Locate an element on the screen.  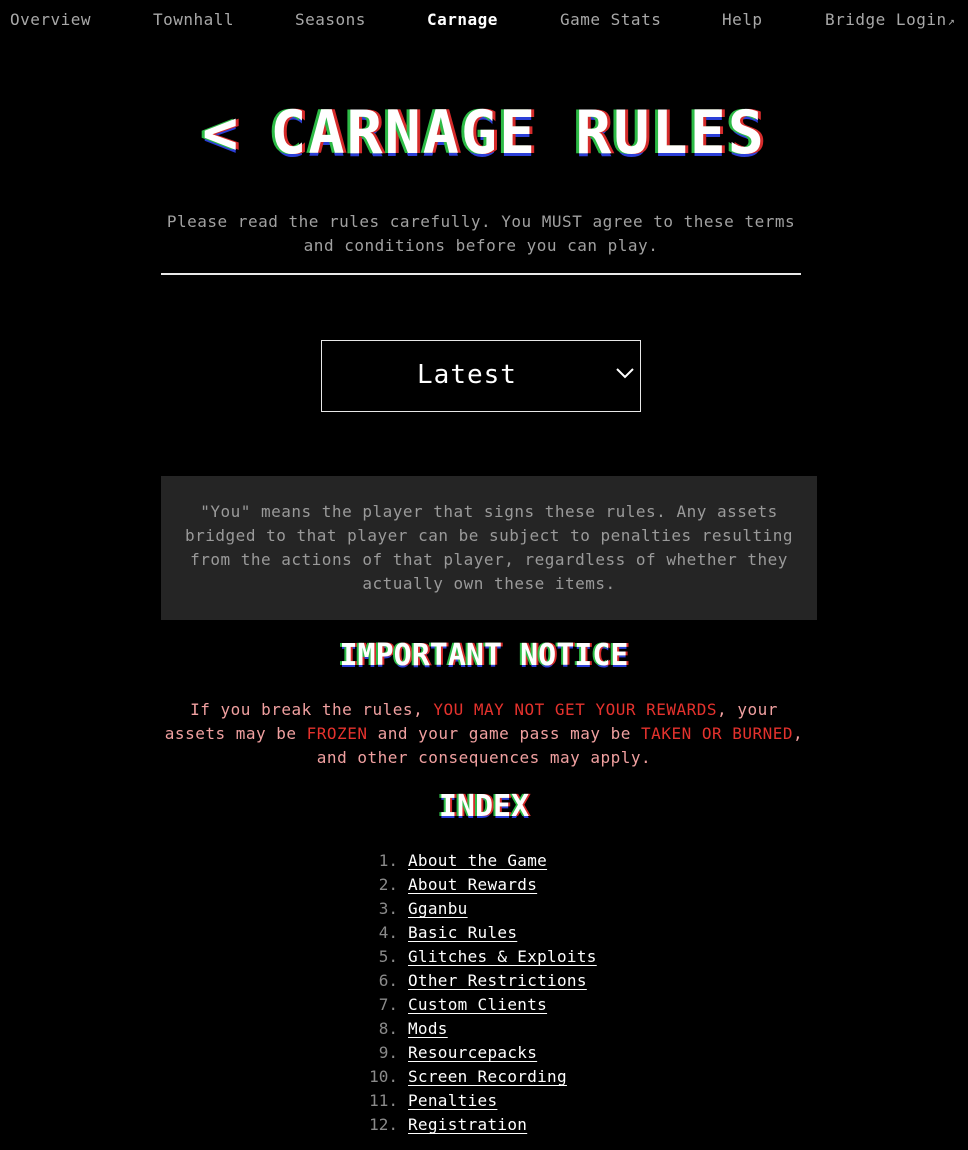
index-heading: INDEX is located at coordinates (484, 806).